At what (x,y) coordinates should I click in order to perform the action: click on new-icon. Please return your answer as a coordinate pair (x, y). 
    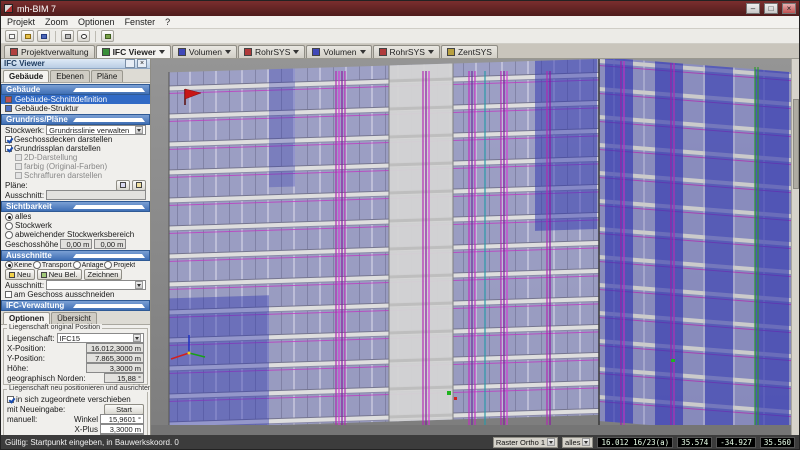
    Looking at the image, I should click on (12, 274).